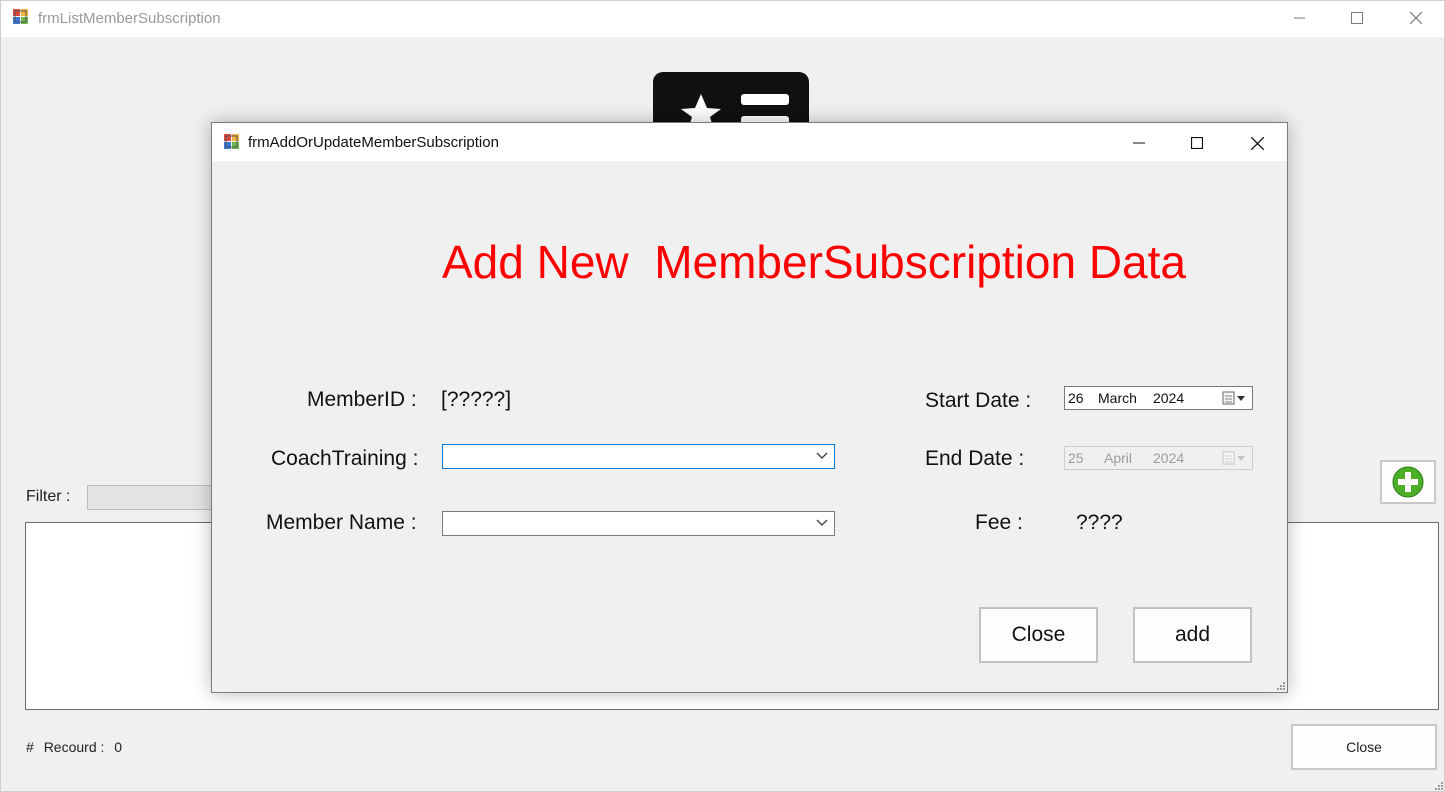 This screenshot has height=792, width=1445. What do you see at coordinates (152, 497) in the screenshot?
I see `filter-combobox` at bounding box center [152, 497].